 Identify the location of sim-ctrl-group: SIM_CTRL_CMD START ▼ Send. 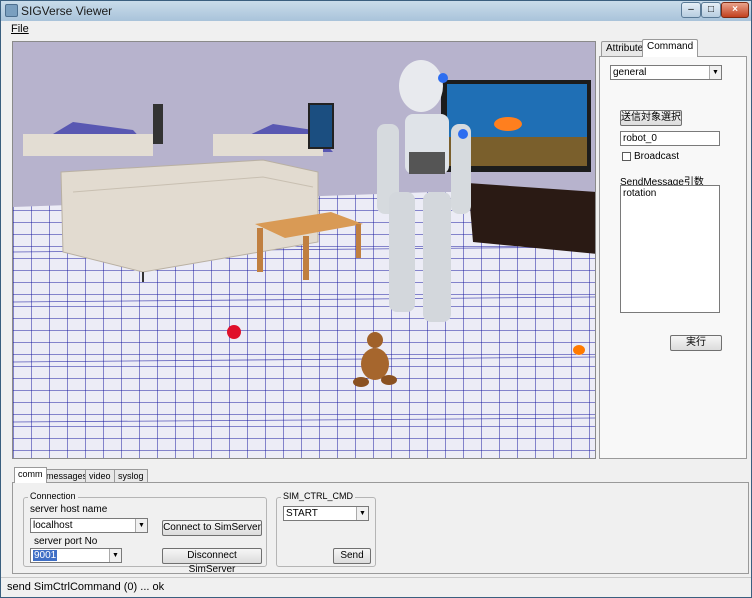
(326, 529).